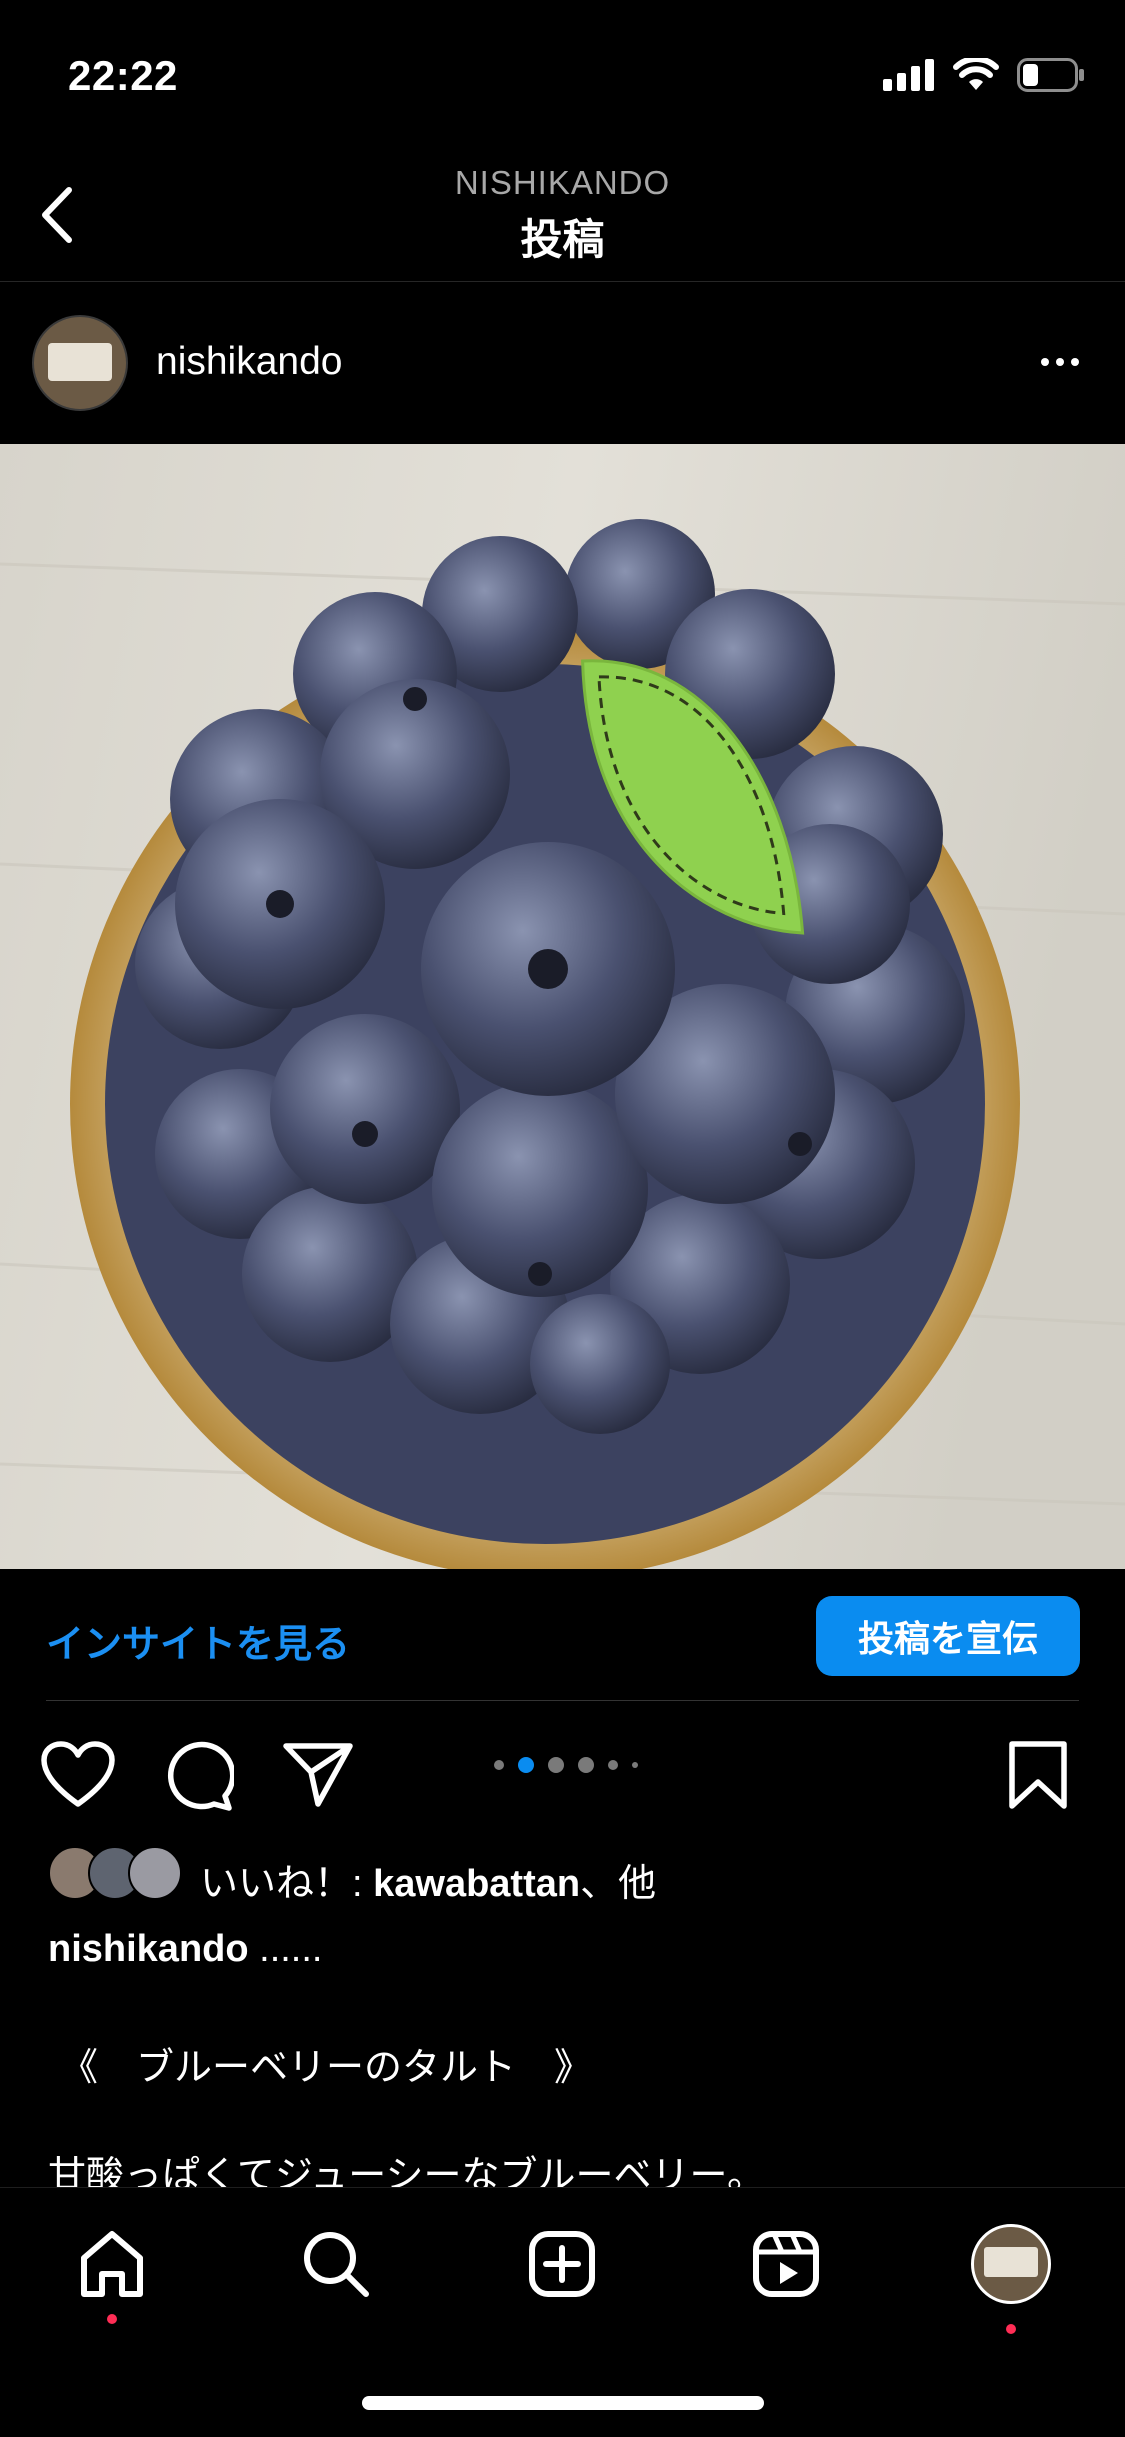 This screenshot has height=2437, width=1125. Describe the element at coordinates (618, 1884) in the screenshot. I see `likes-suffix: 、他` at that location.